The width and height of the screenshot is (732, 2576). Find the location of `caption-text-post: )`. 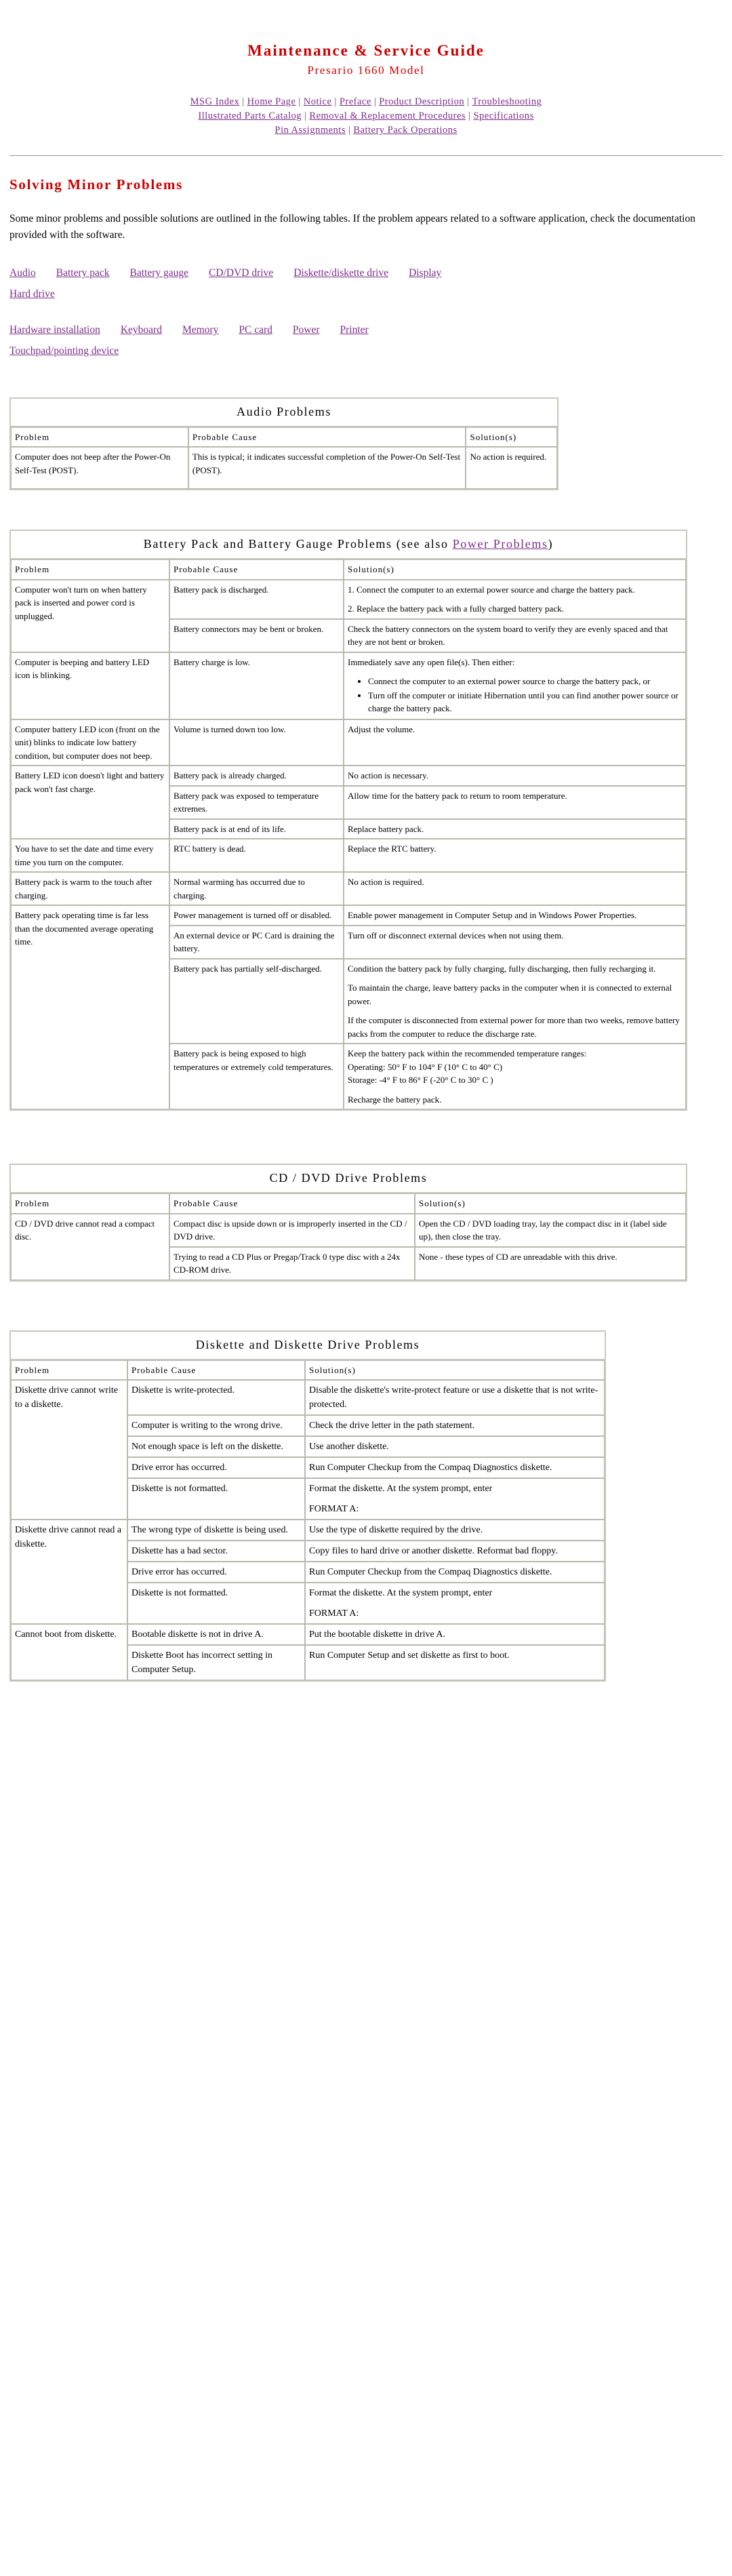

caption-text-post: ) is located at coordinates (551, 544).